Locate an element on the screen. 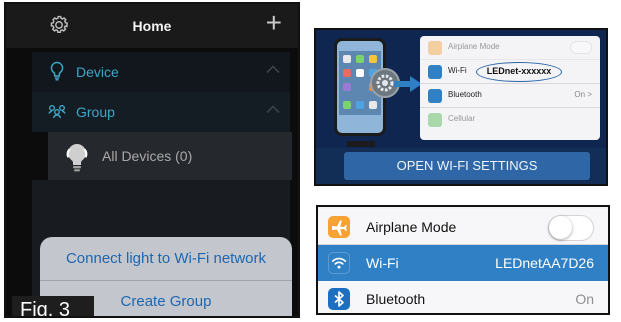 Image resolution: width=621 pixels, height=322 pixels. airplane-glyph is located at coordinates (339, 228).